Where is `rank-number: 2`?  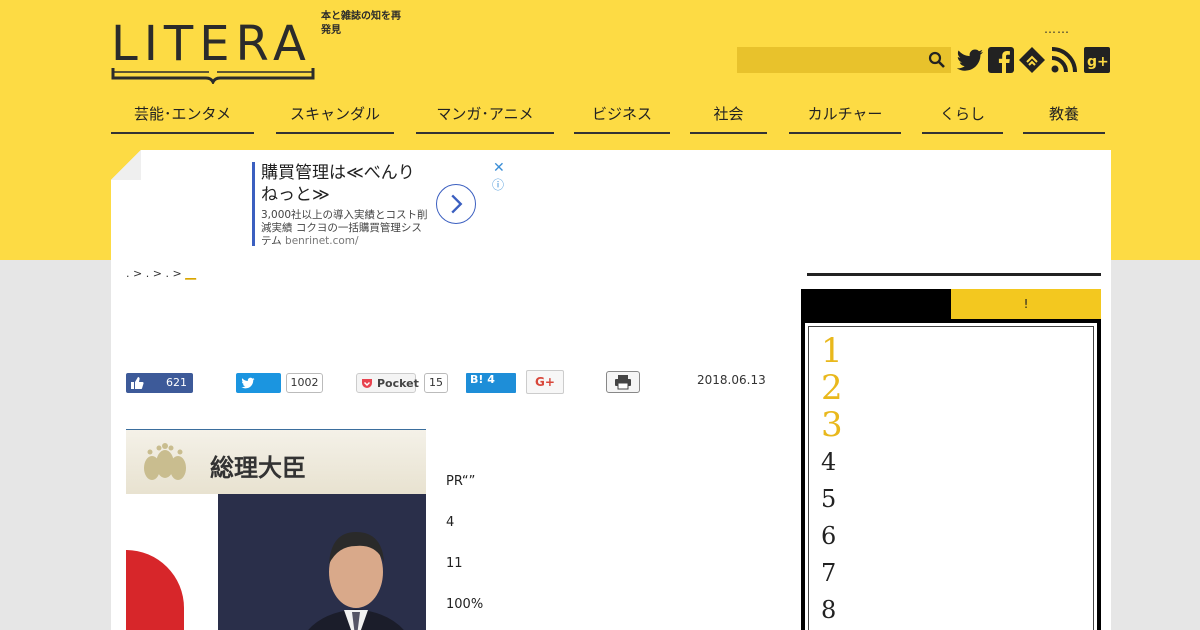 rank-number: 2 is located at coordinates (832, 388).